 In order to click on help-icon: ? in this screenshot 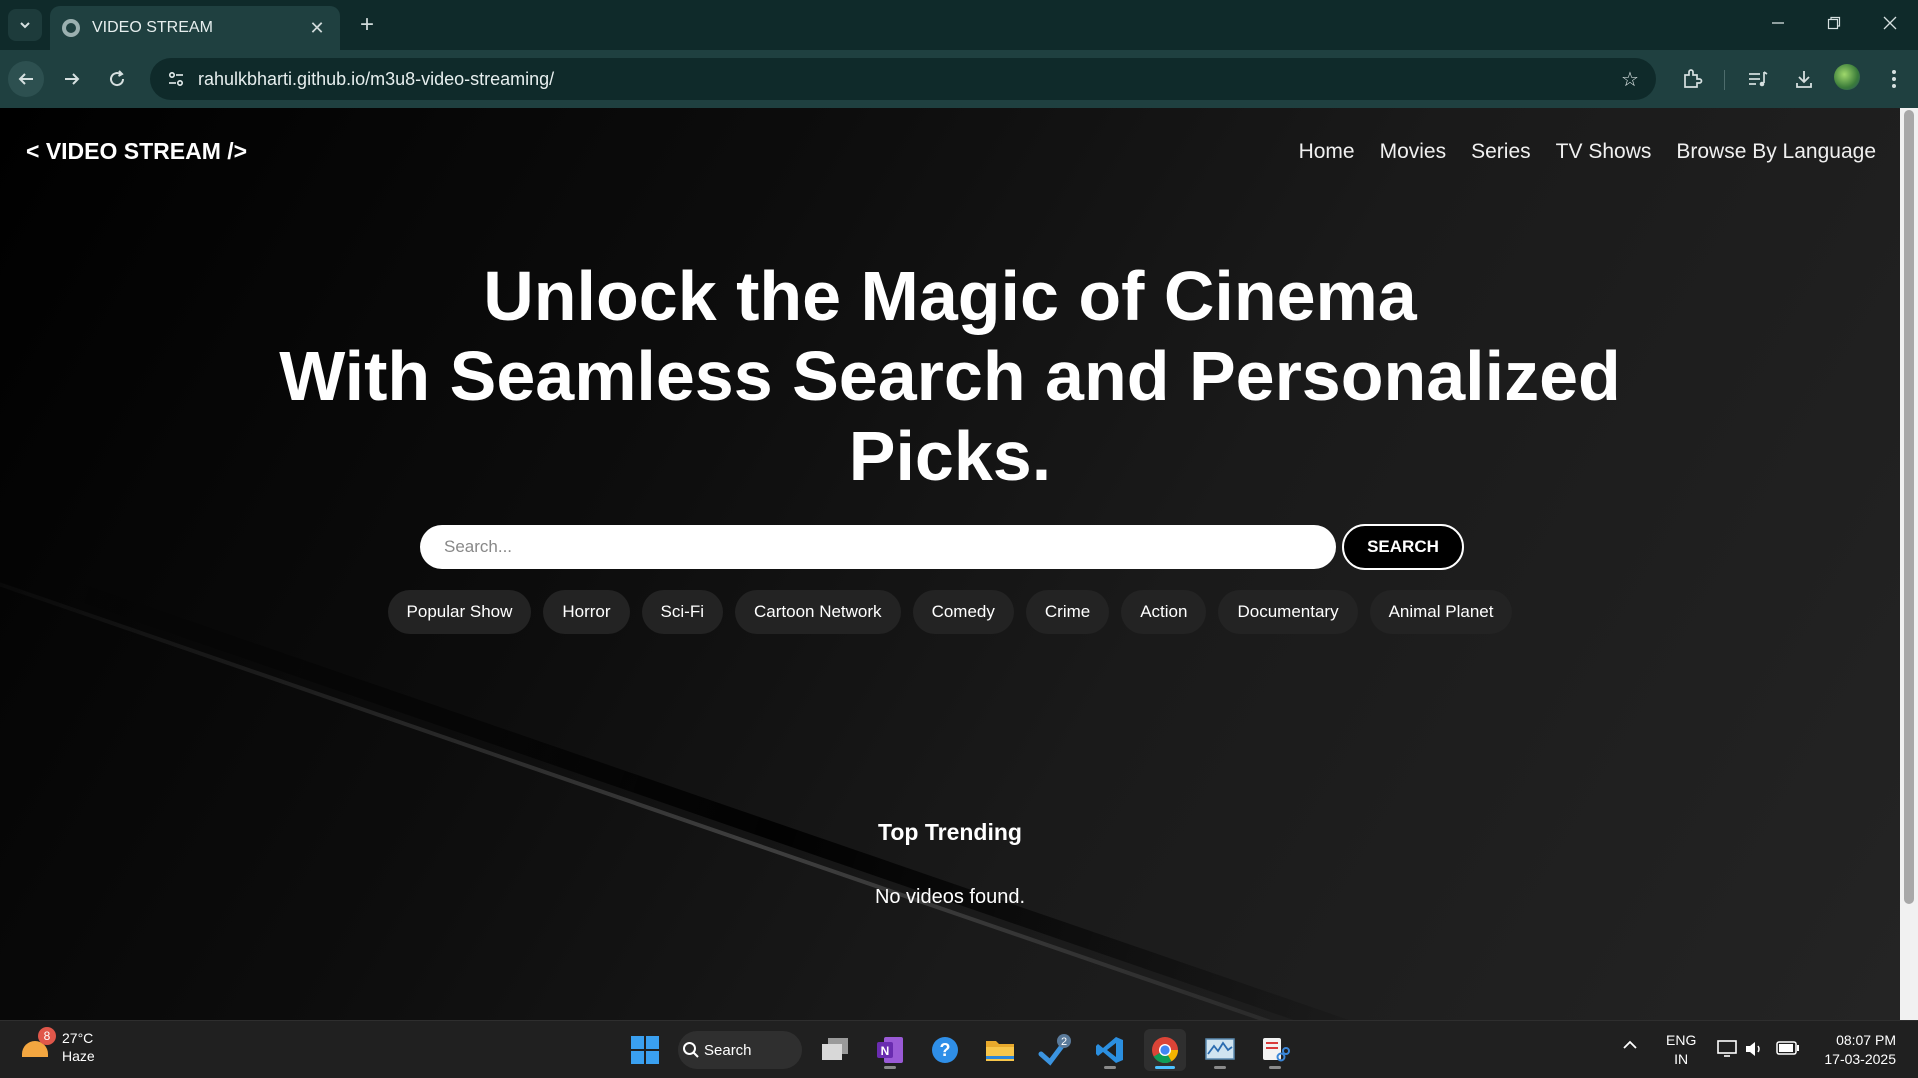, I will do `click(945, 1050)`.